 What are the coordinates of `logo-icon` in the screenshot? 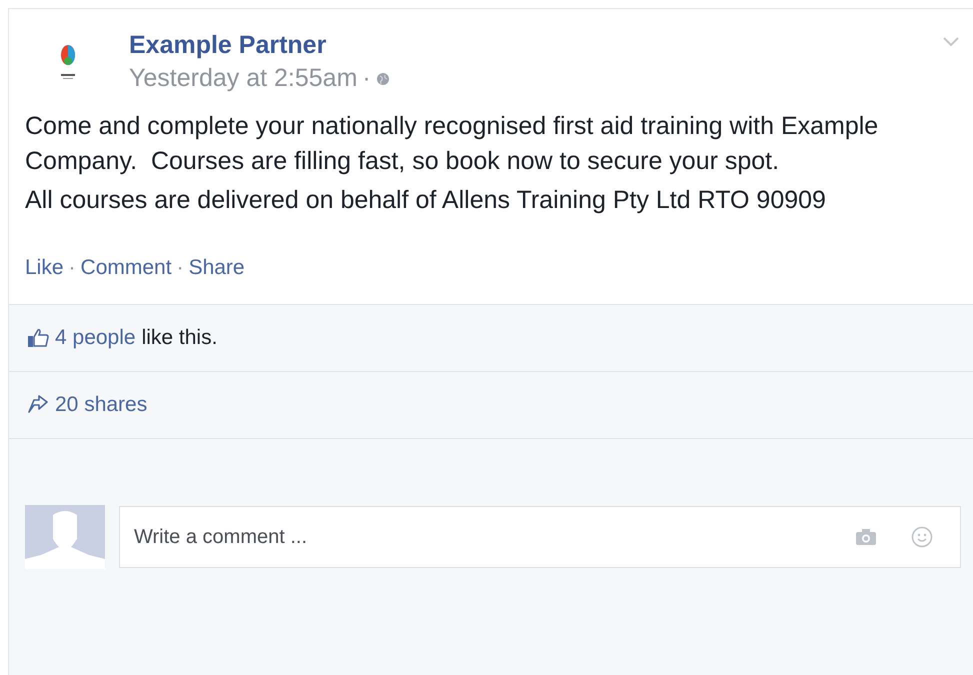 It's located at (68, 62).